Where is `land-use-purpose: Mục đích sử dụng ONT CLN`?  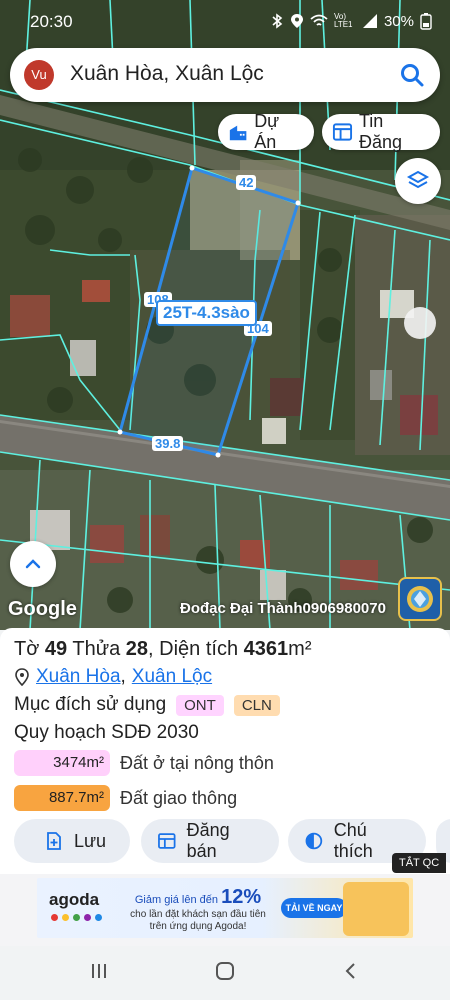 land-use-purpose: Mục đích sử dụng ONT CLN is located at coordinates (147, 705).